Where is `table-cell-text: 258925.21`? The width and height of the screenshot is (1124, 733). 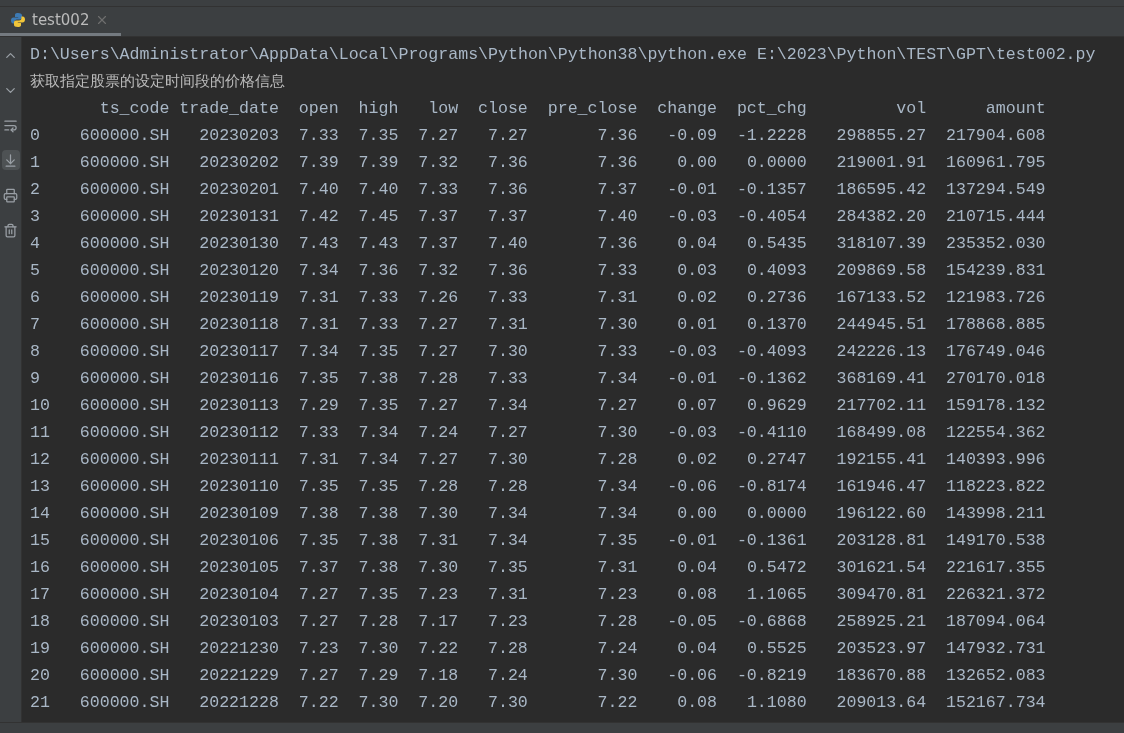 table-cell-text: 258925.21 is located at coordinates (881, 622).